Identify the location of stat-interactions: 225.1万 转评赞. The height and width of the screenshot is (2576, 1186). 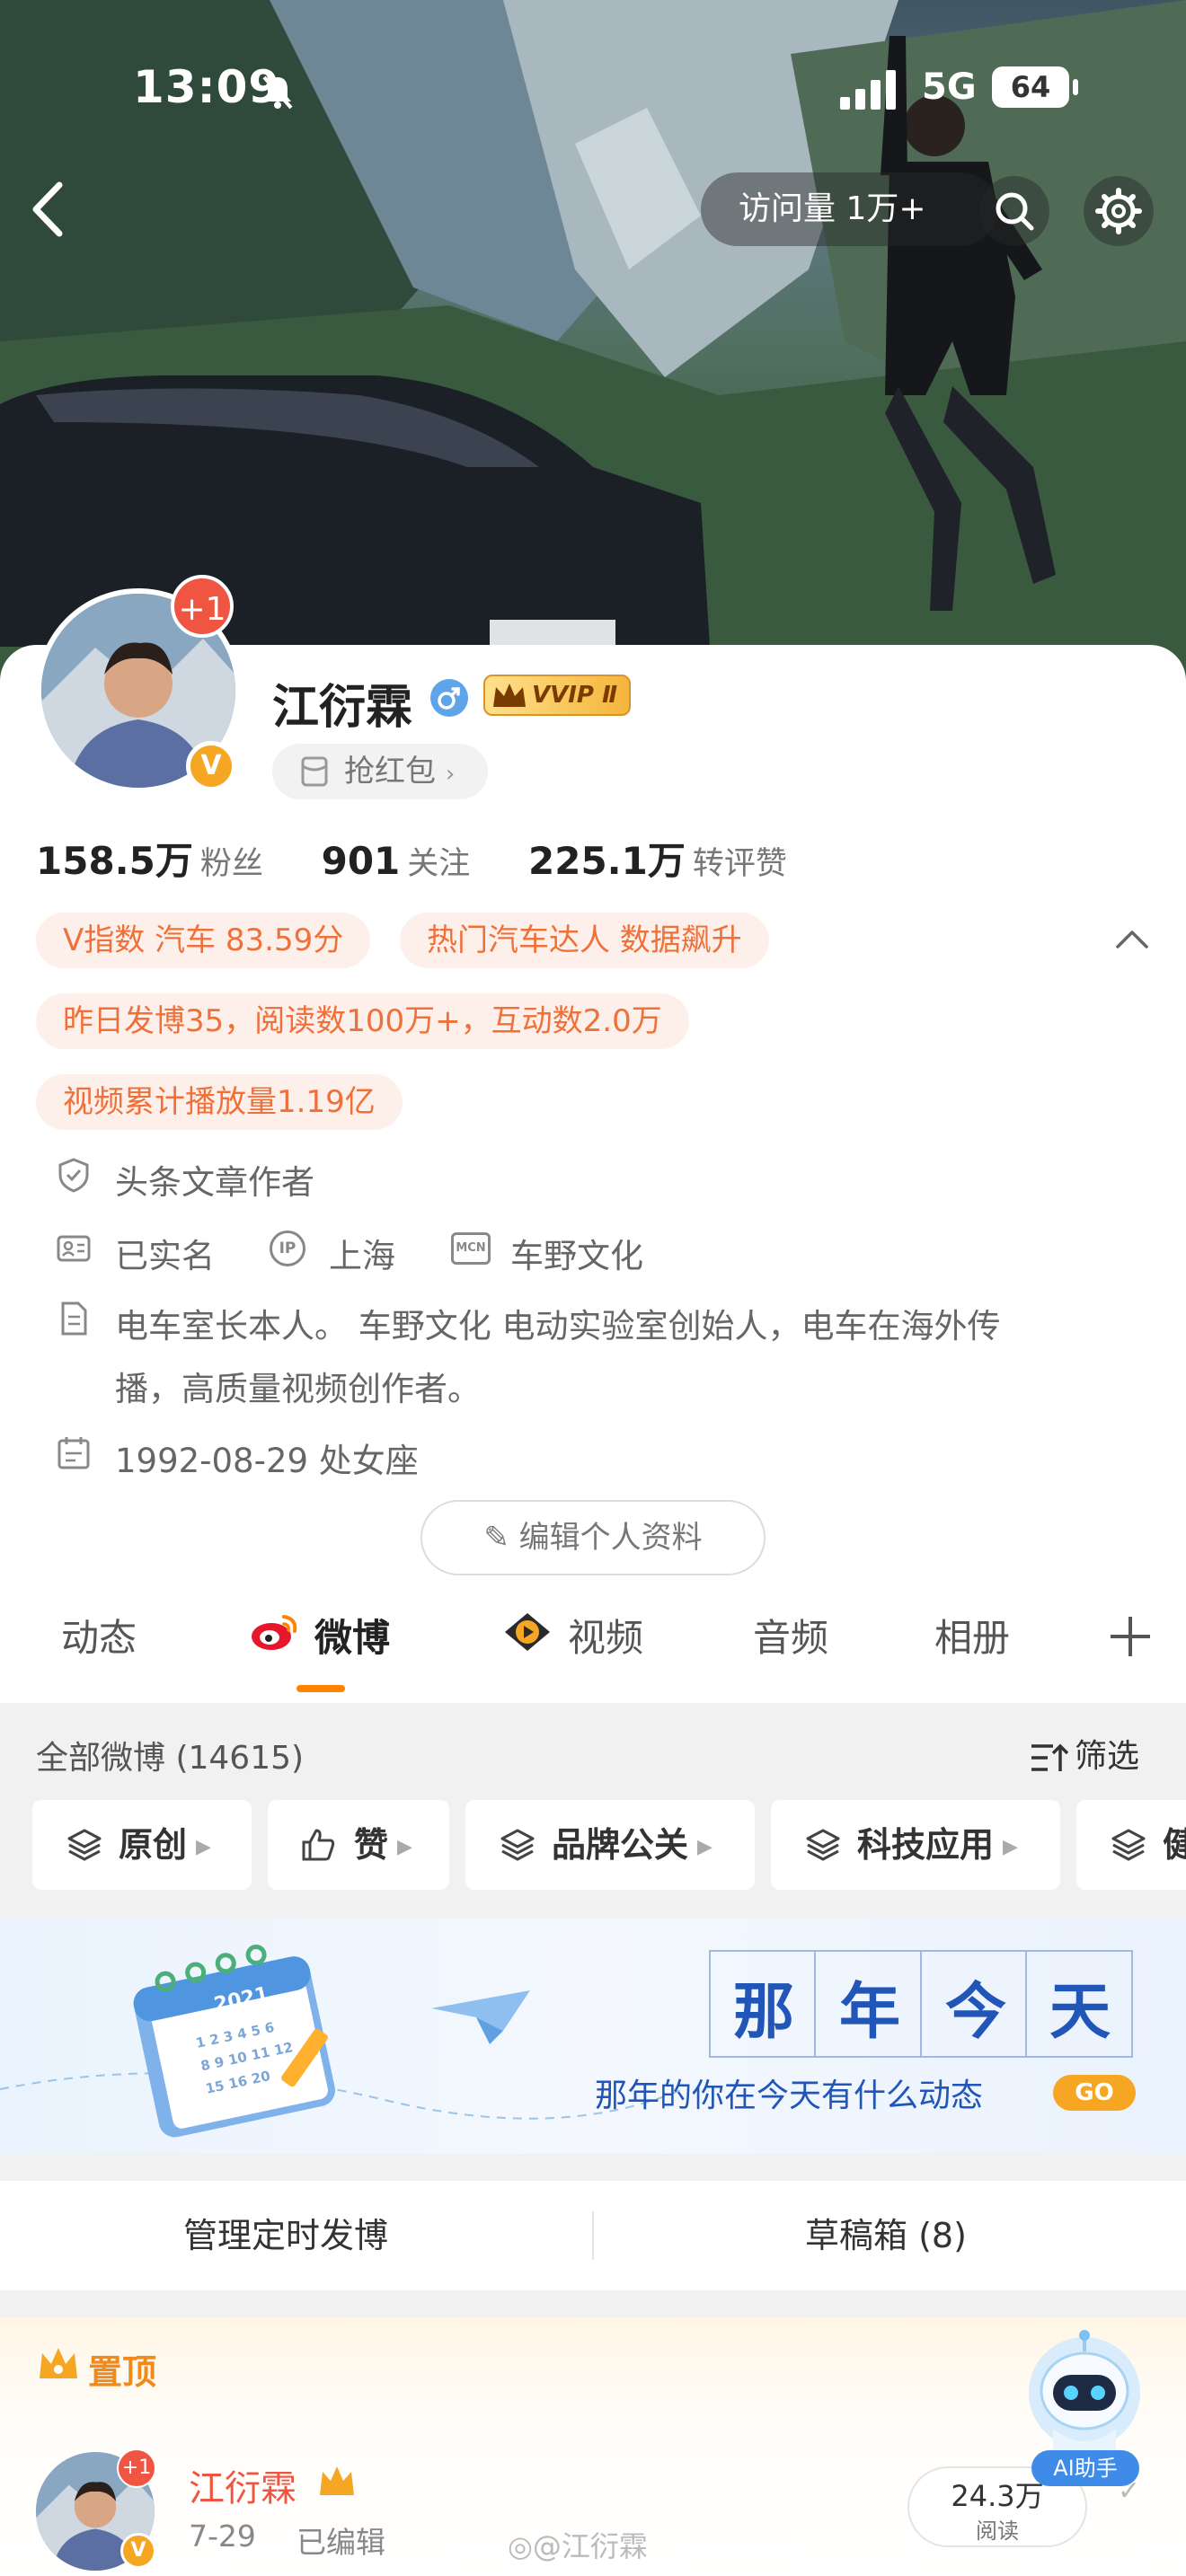
(681, 861).